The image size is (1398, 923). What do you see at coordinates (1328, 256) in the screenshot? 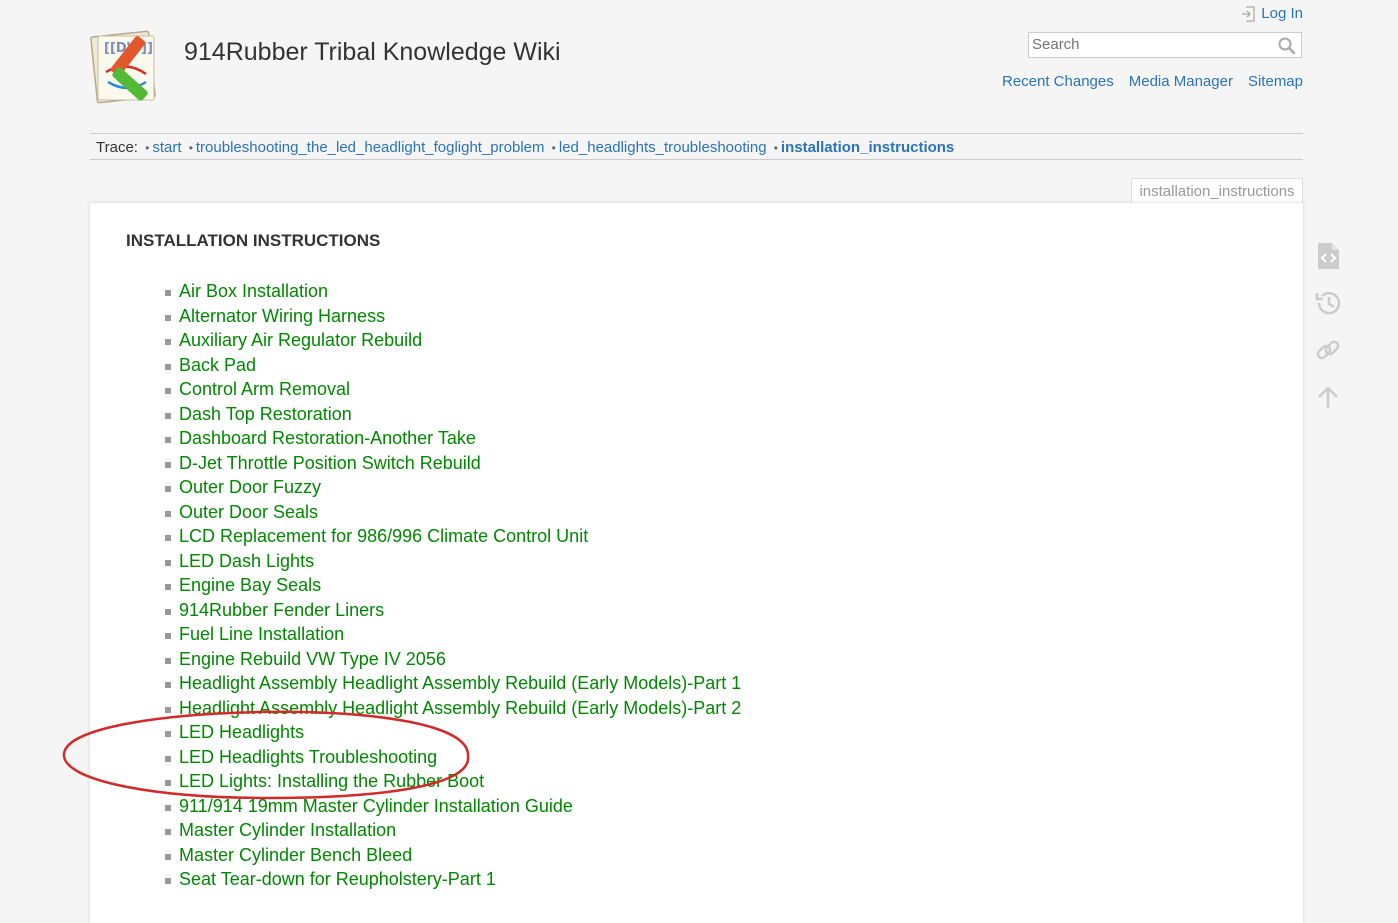
I see `show-source-icon` at bounding box center [1328, 256].